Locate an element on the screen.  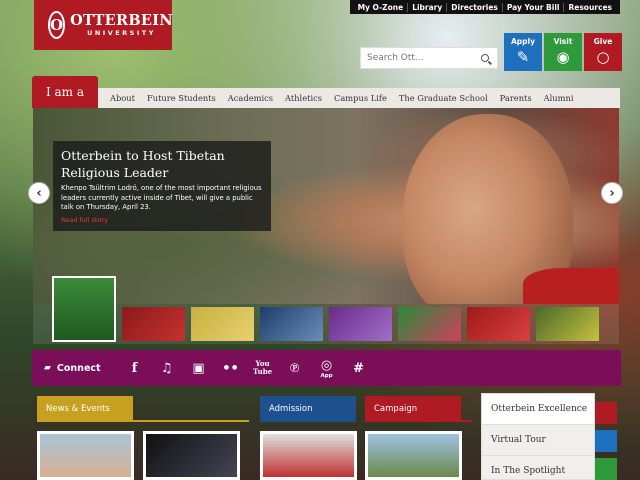
social-connect-bar: ▰ Connect f ♫ ▣ •• You Tube ℗ ◎ App # is located at coordinates (326, 368).